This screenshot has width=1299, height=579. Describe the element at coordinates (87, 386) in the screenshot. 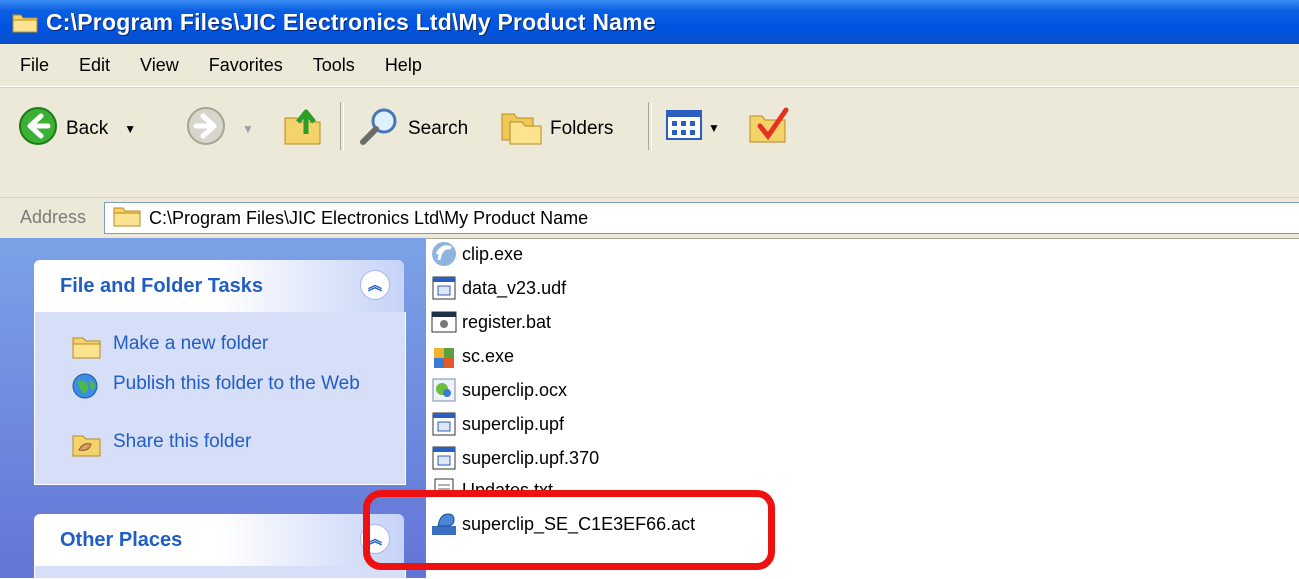

I see `globe-icon` at that location.